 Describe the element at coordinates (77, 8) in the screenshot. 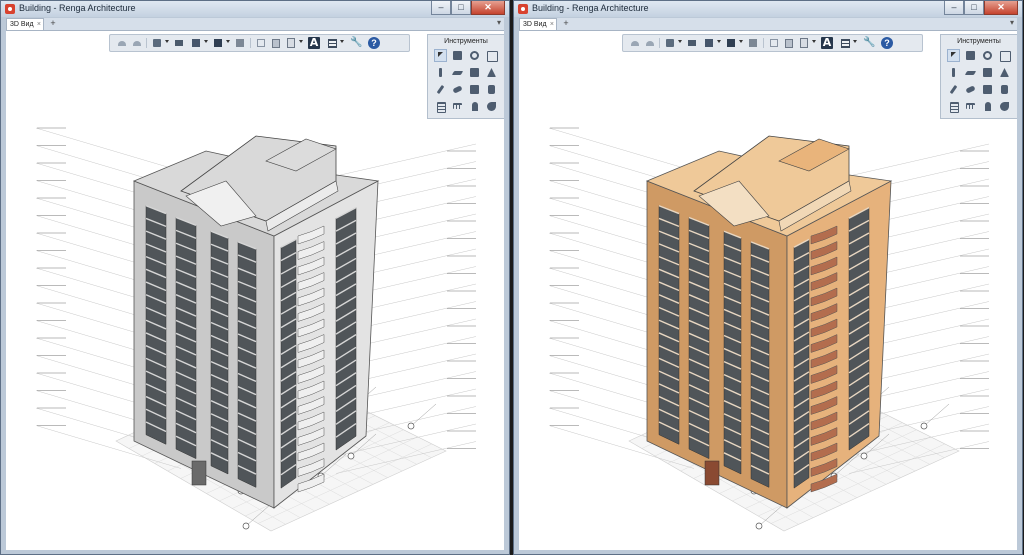

I see `window-title: Building - Renga Architecture` at that location.